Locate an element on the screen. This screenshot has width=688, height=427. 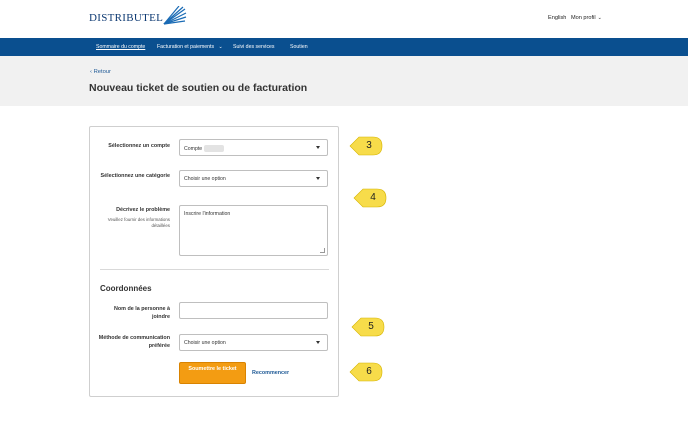
account-label: Sélectionnez un compte is located at coordinates (139, 146).